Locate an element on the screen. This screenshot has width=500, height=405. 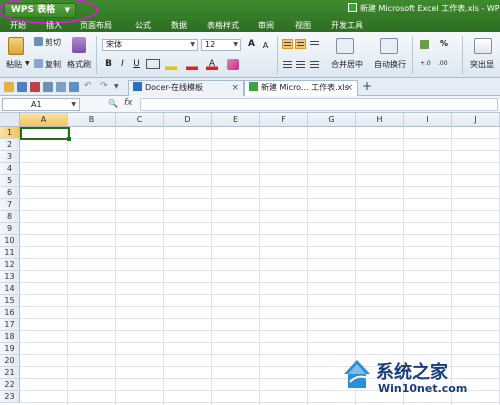
align-bottom-icon is located at coordinates (314, 44).